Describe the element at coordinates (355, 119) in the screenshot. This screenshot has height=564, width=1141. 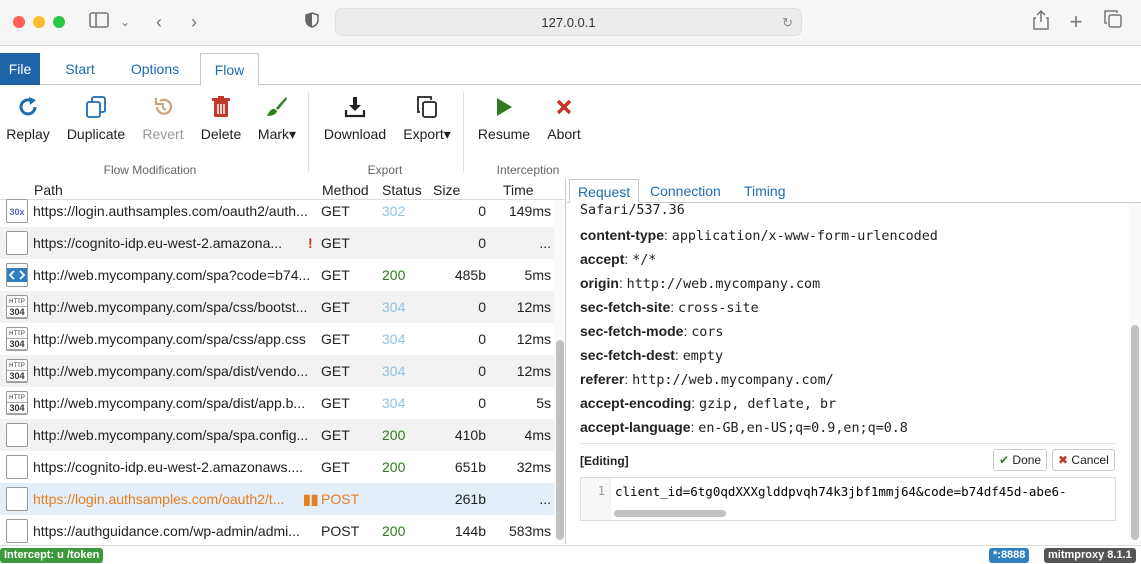
I see `download-button: Download` at that location.